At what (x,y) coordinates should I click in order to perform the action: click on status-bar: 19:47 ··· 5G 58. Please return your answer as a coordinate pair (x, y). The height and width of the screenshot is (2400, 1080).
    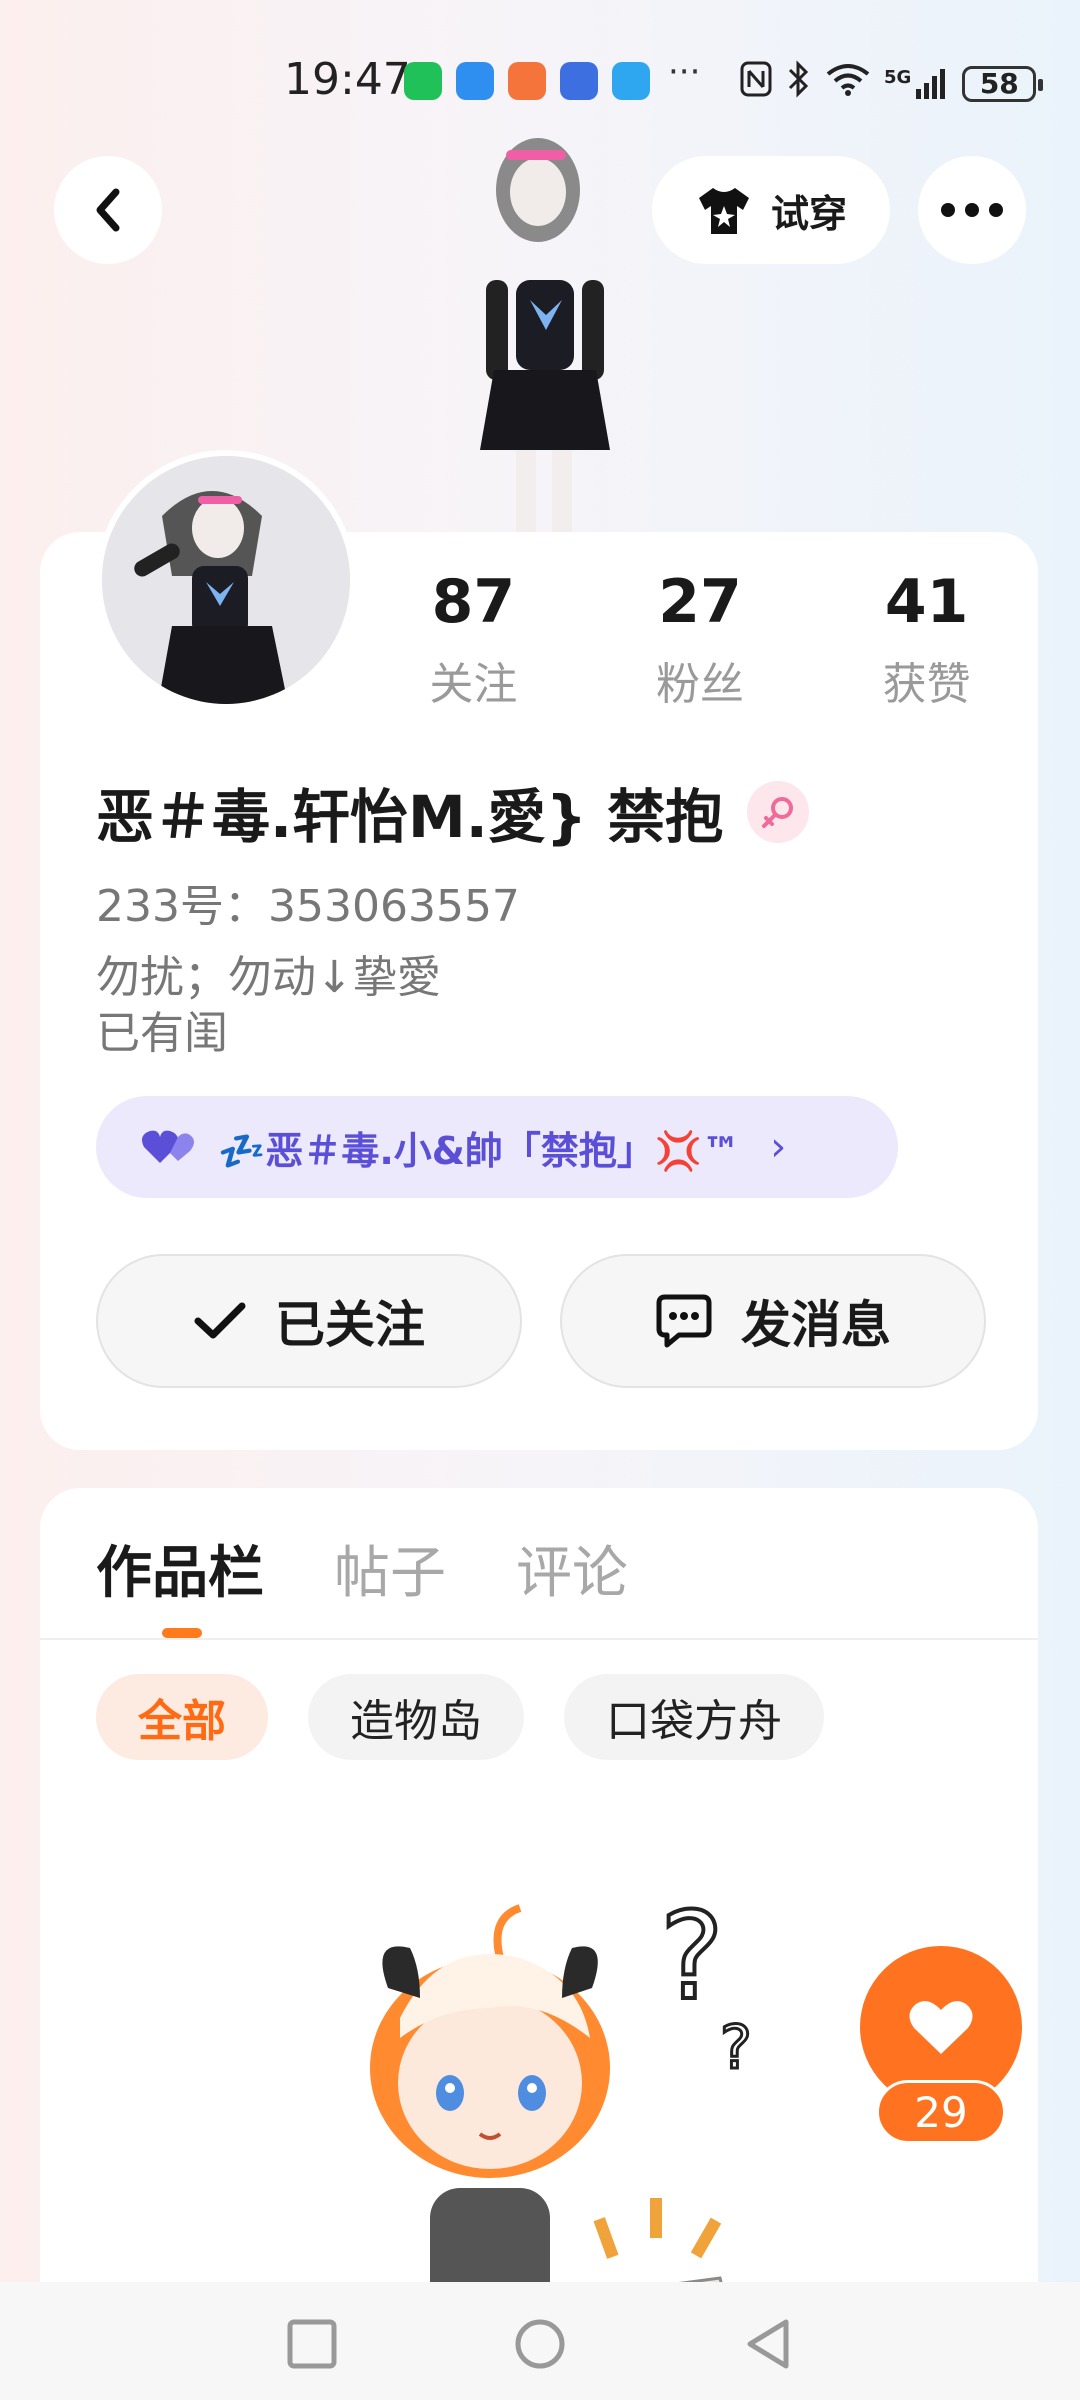
    Looking at the image, I should click on (540, 80).